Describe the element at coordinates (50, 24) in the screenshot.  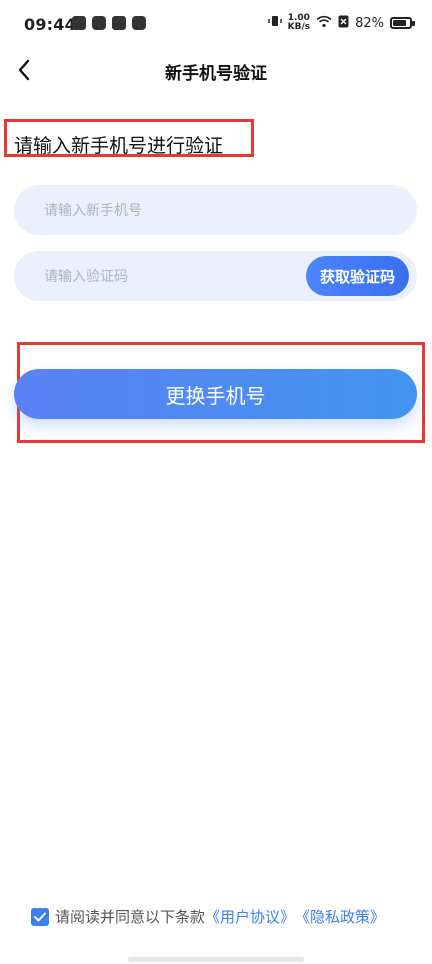
I see `status-time: 09:44` at that location.